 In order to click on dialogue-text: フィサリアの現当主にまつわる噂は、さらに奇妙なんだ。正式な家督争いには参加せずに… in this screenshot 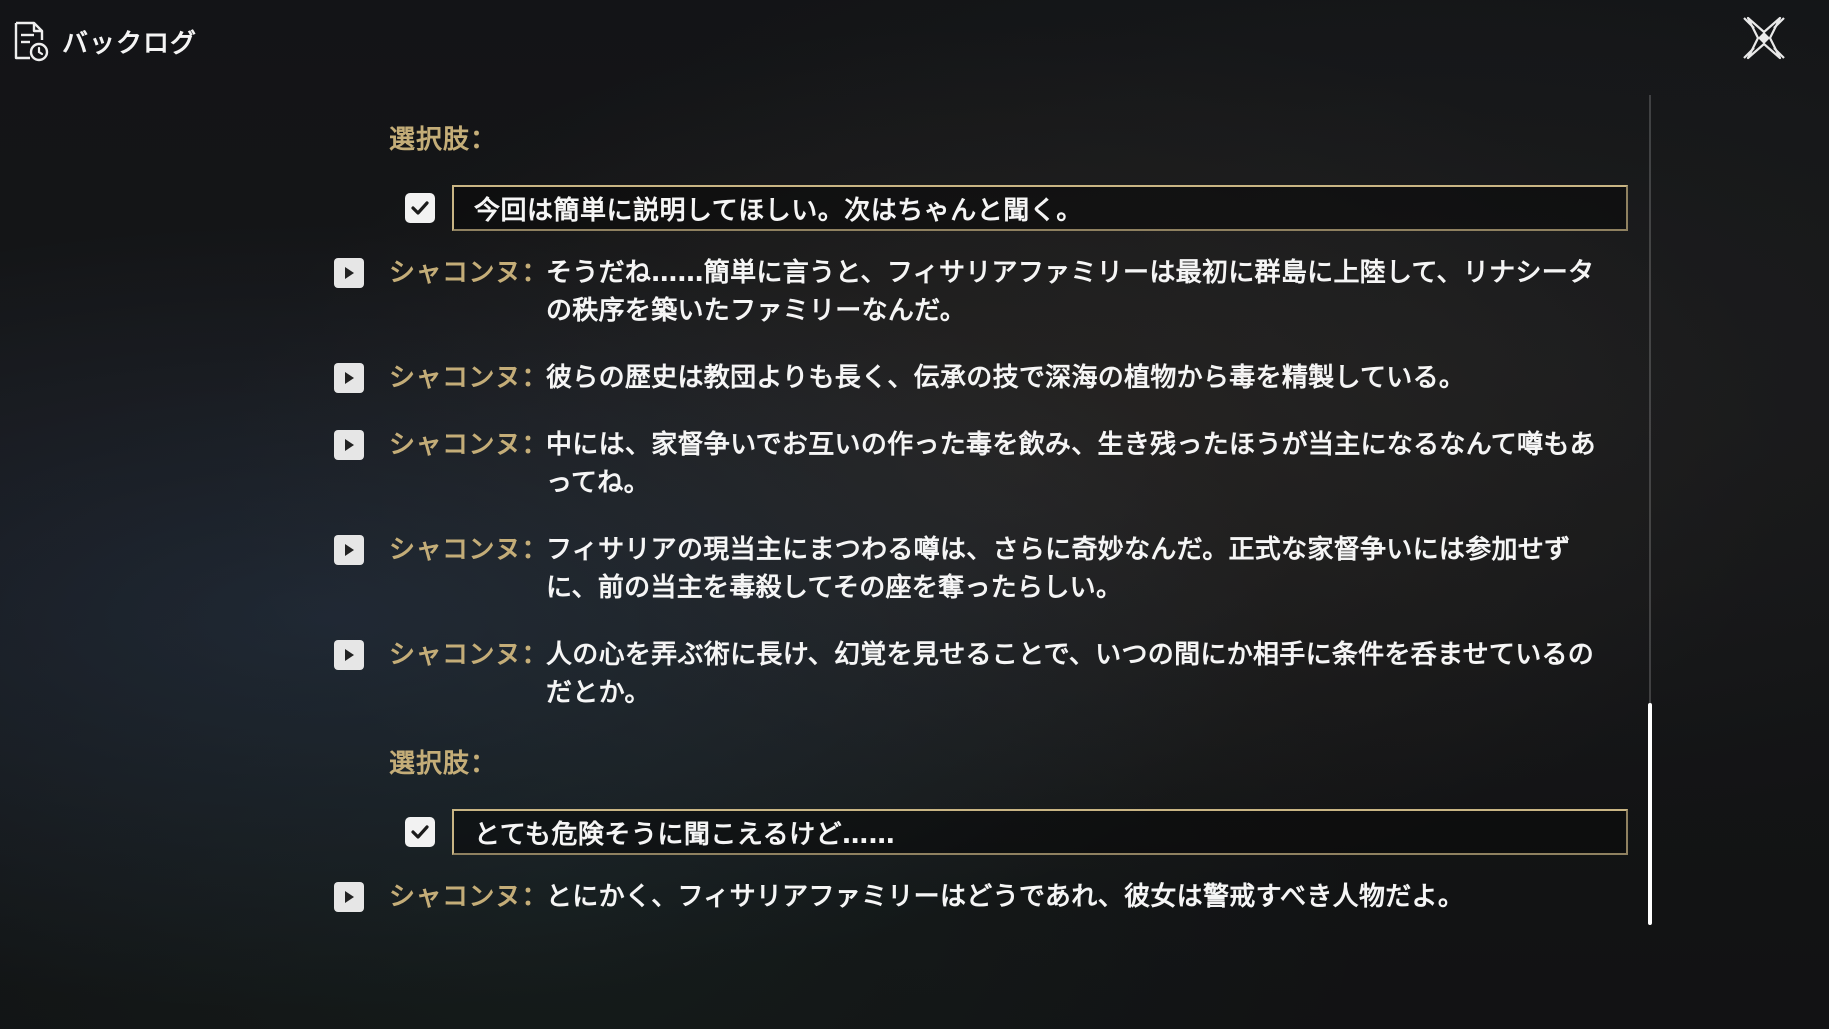, I will do `click(1058, 569)`.